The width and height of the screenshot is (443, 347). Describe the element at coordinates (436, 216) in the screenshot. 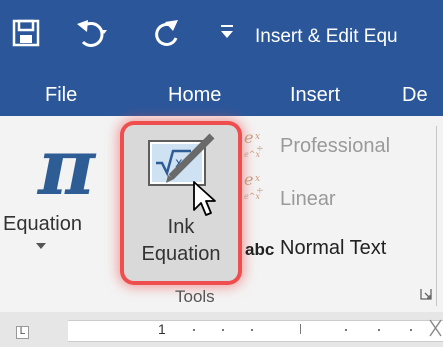

I see `group-separator` at that location.